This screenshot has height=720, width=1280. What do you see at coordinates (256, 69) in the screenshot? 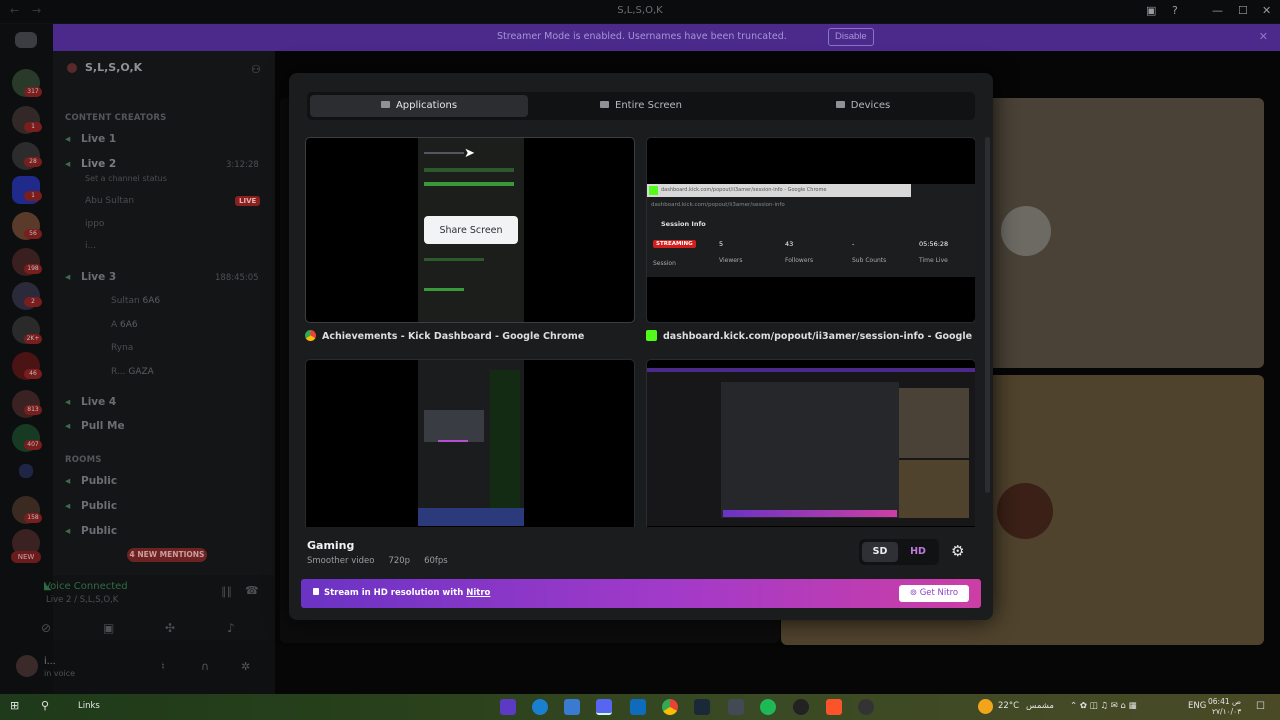
I see `invite-people-icon: ⚇` at bounding box center [256, 69].